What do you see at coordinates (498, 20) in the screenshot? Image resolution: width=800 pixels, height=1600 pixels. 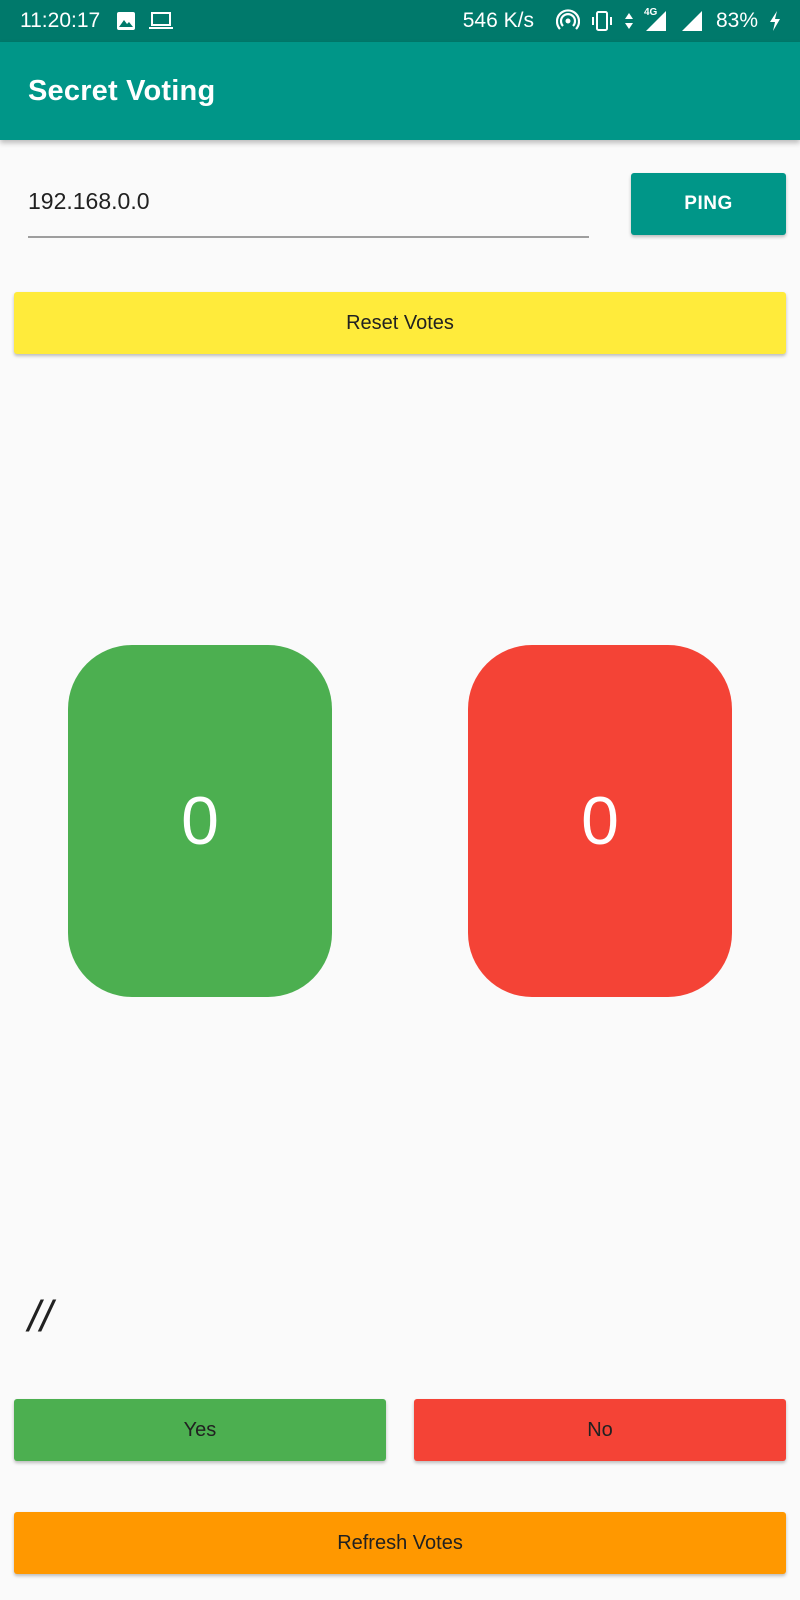 I see `network-speed: 546 K/s` at bounding box center [498, 20].